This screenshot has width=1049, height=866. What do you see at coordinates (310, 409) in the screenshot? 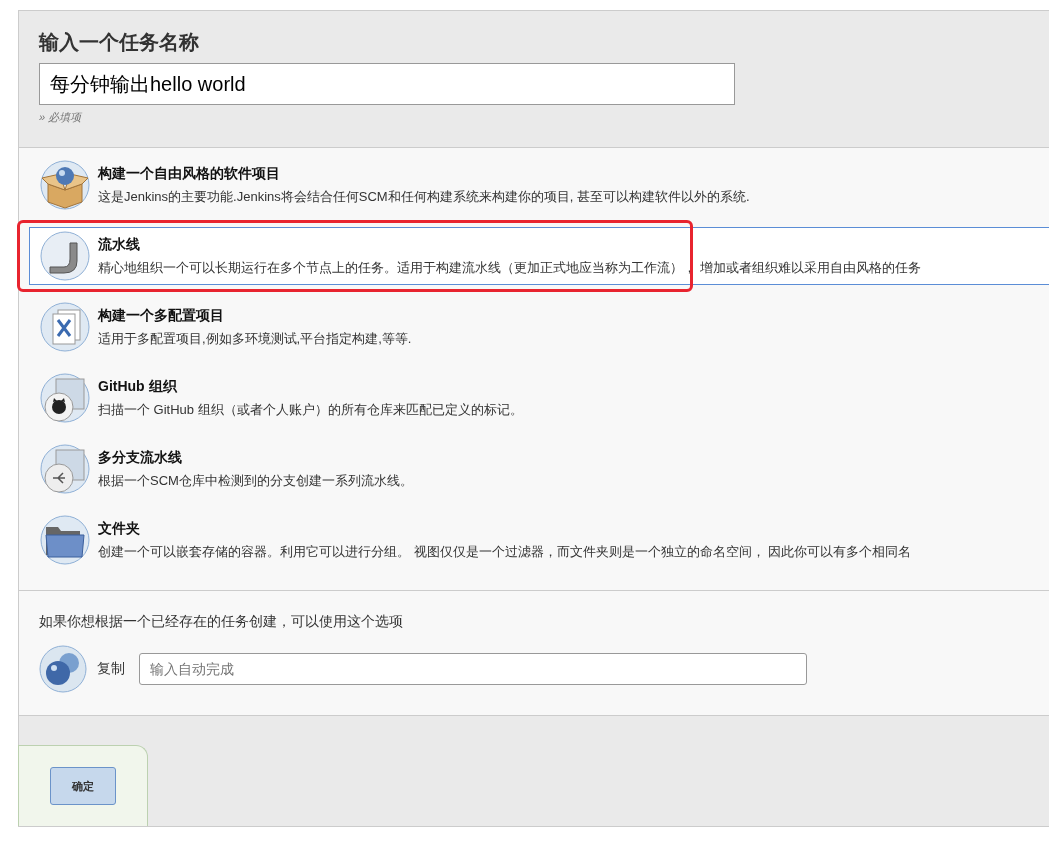
I see `item-type-description: 扫描一个 GitHub 组织（或者个人账户）的所有仓库来匹配已定义的标记。` at bounding box center [310, 409].